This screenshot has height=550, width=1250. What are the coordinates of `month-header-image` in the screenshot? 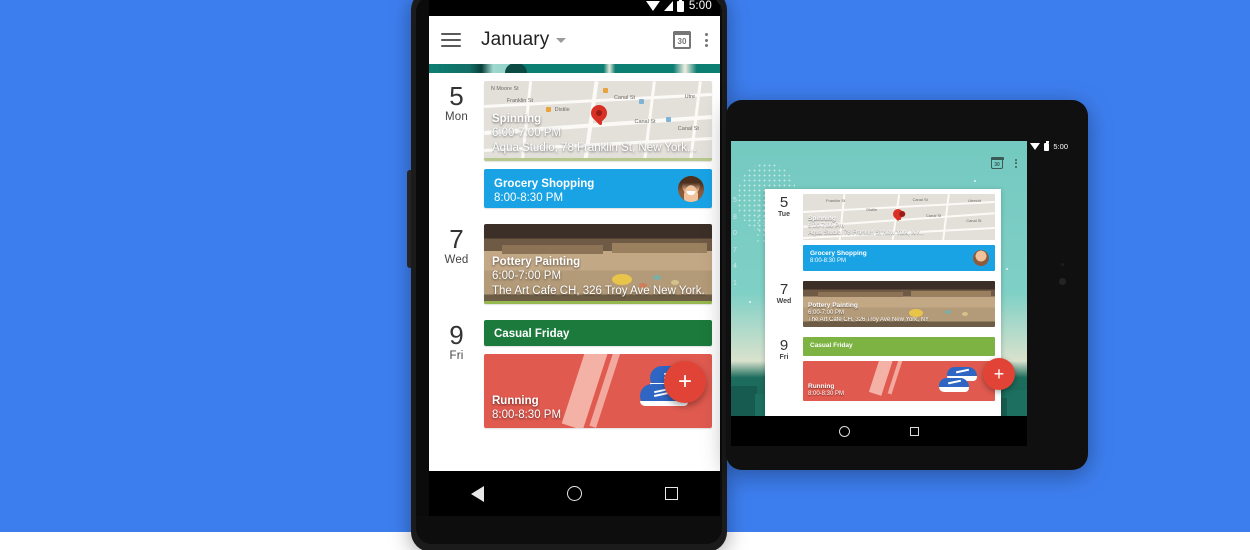 It's located at (574, 68).